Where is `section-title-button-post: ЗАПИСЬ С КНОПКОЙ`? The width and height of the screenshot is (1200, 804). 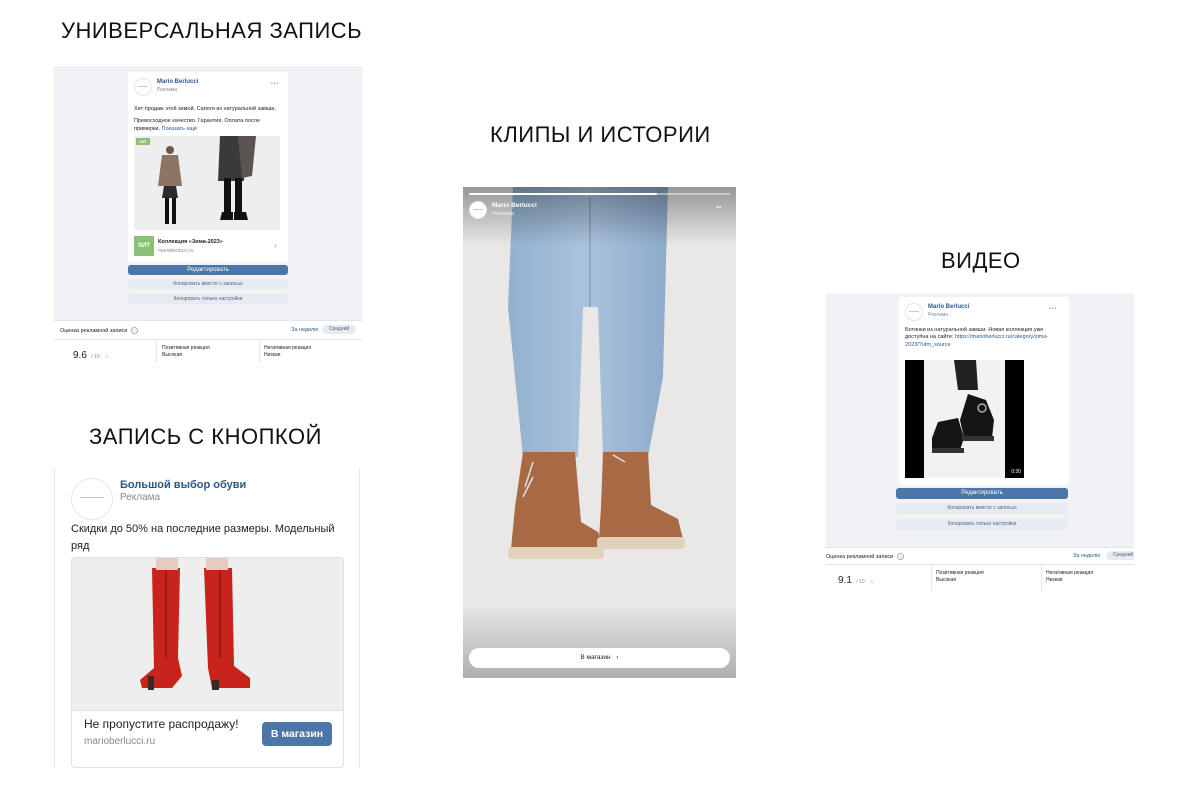
section-title-button-post: ЗАПИСЬ С КНОПКОЙ is located at coordinates (205, 436).